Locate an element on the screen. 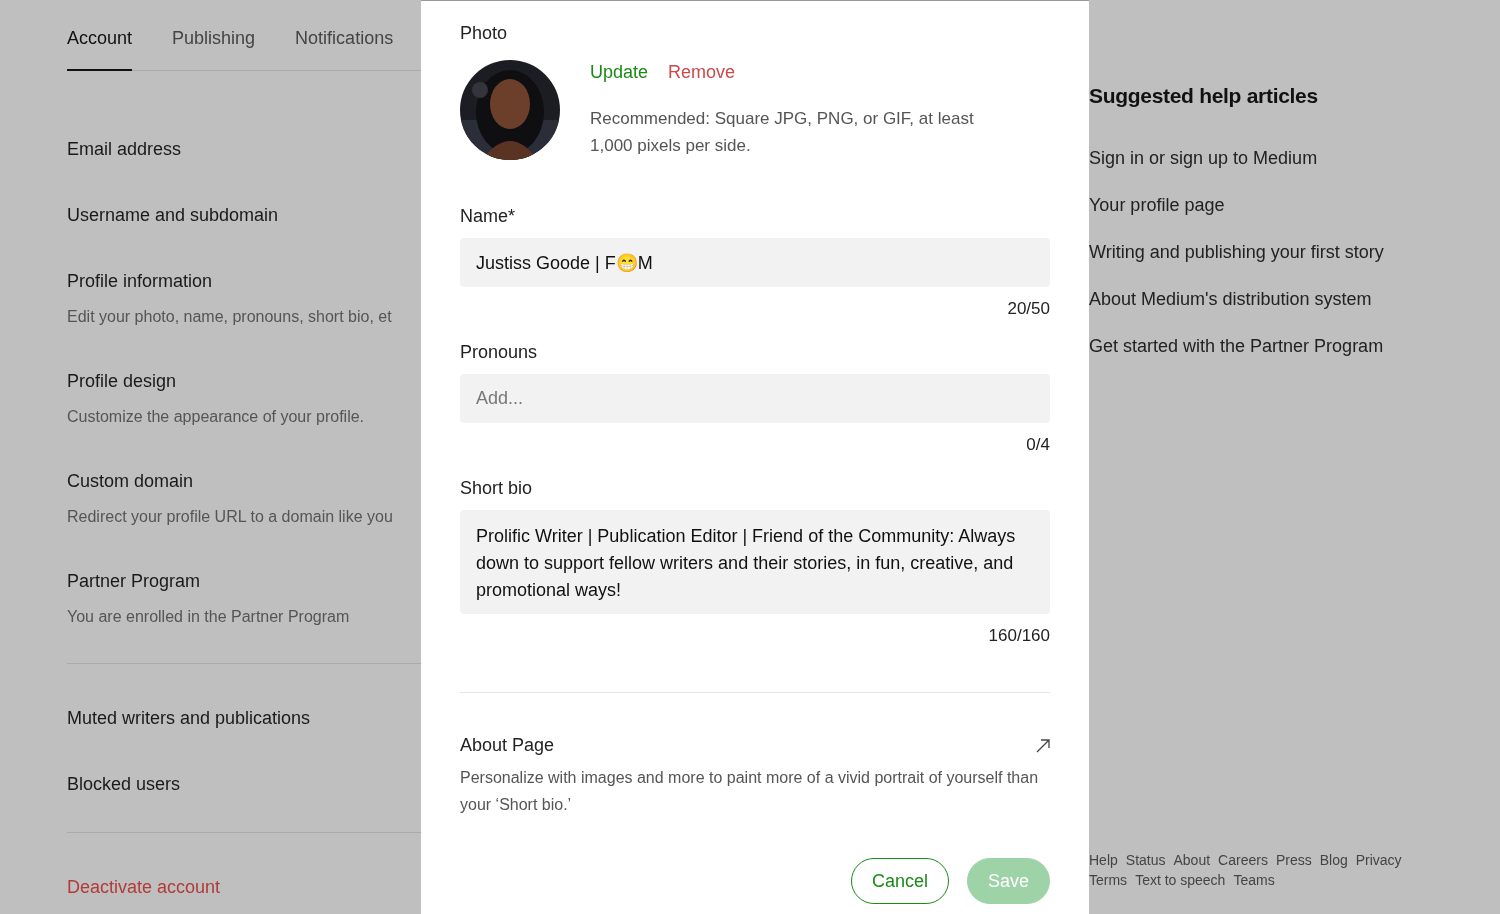 The width and height of the screenshot is (1500, 914). footer-link: Teams is located at coordinates (1254, 880).